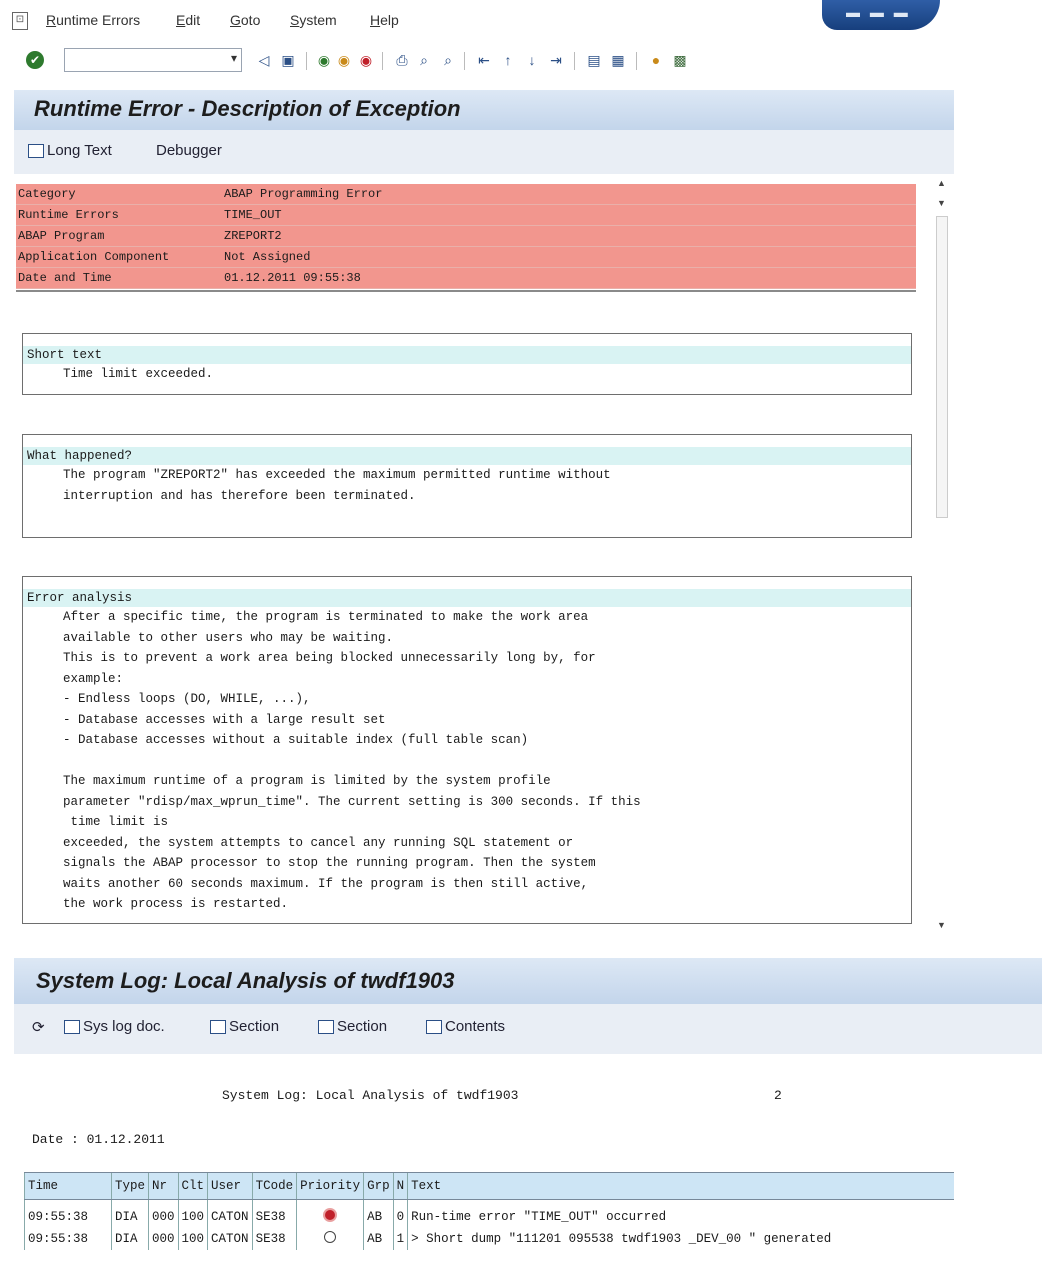  Describe the element at coordinates (274, 1186) in the screenshot. I see `column-header-tcode: TCode` at that location.